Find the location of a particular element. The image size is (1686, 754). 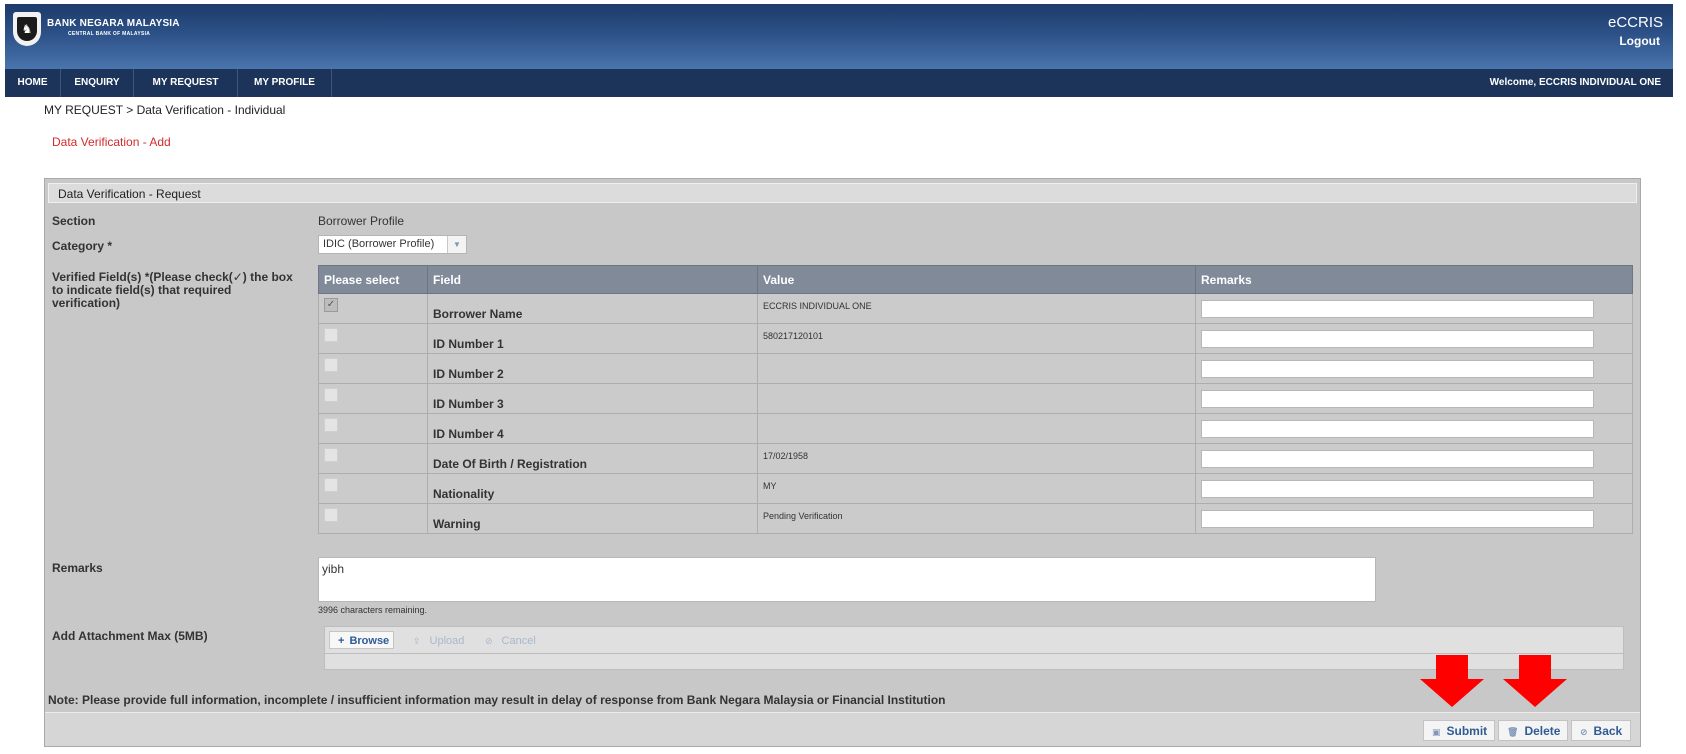

field-value-cell: MY is located at coordinates (976, 488).